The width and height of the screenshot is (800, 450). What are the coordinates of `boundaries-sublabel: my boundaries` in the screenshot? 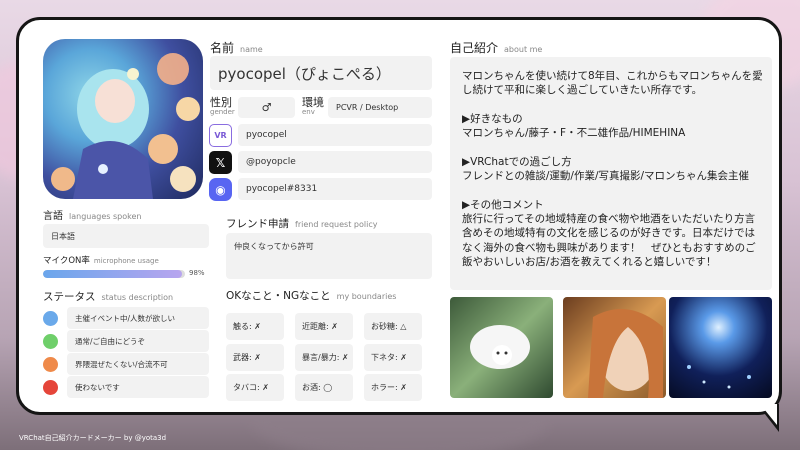 It's located at (366, 296).